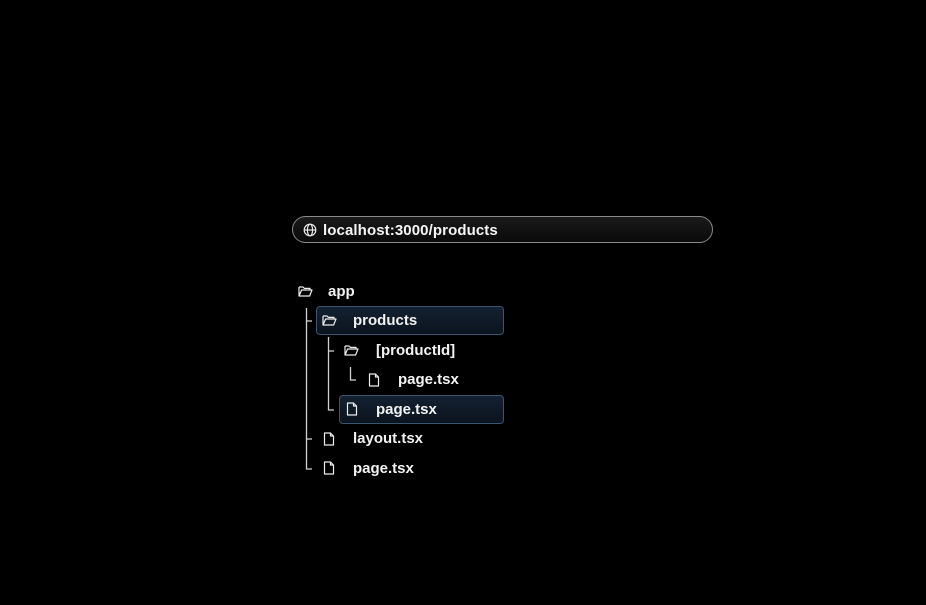 Image resolution: width=926 pixels, height=605 pixels. I want to click on tree-item-label: [productId], so click(416, 350).